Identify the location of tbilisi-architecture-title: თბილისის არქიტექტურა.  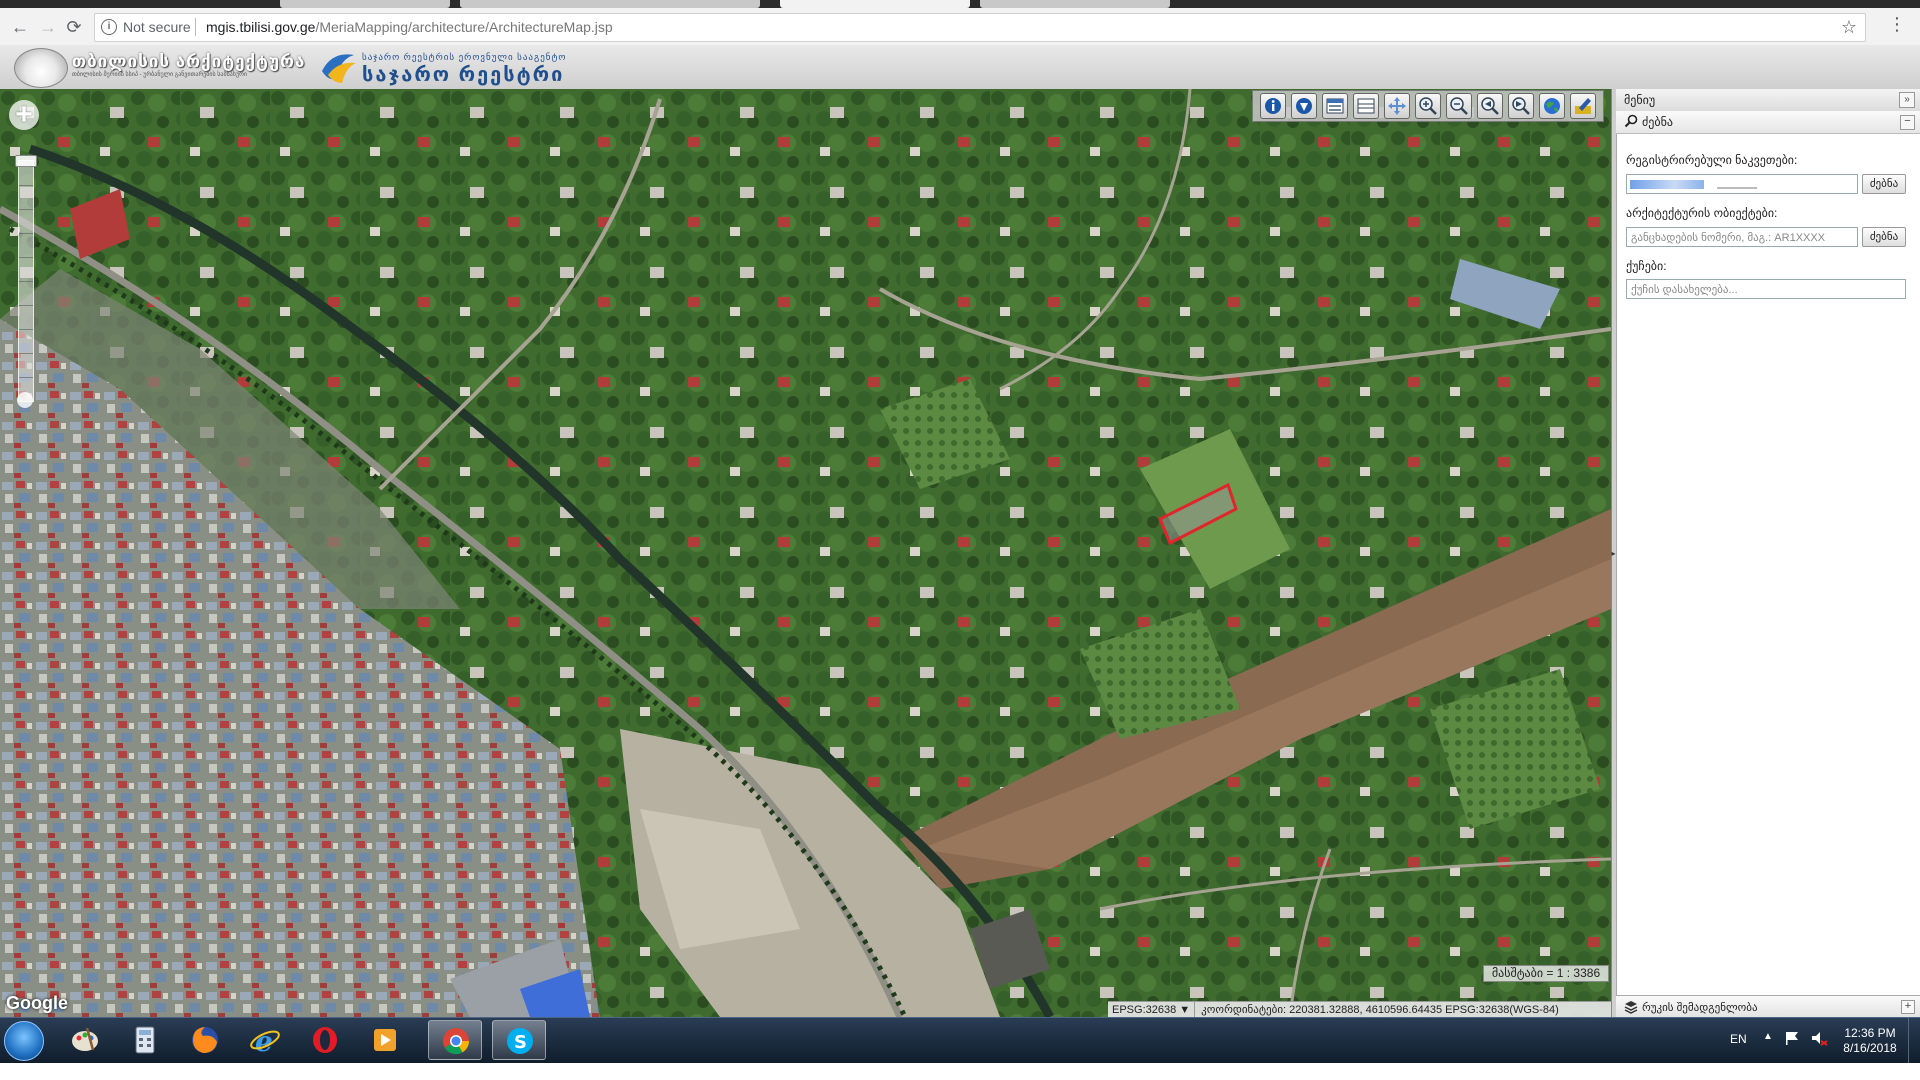
(189, 61).